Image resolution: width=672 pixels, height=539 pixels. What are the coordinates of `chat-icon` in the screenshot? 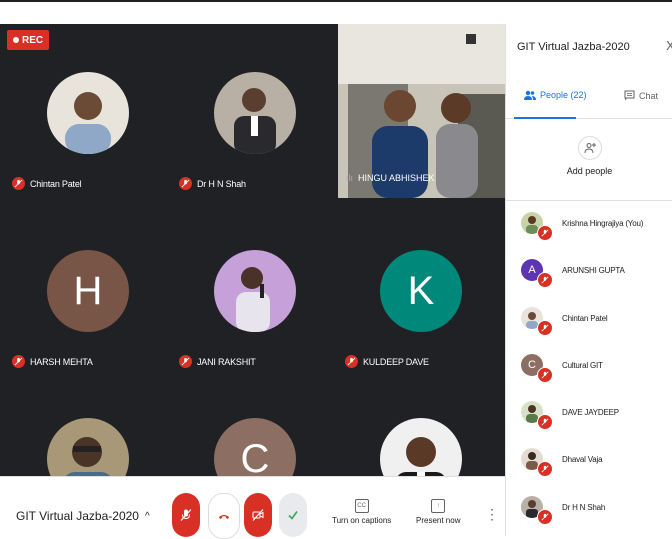 It's located at (629, 95).